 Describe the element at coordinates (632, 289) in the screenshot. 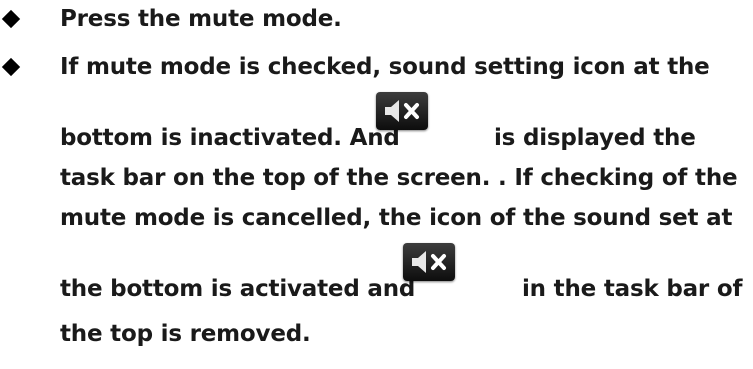

I see `text-line: in the task bar of` at that location.